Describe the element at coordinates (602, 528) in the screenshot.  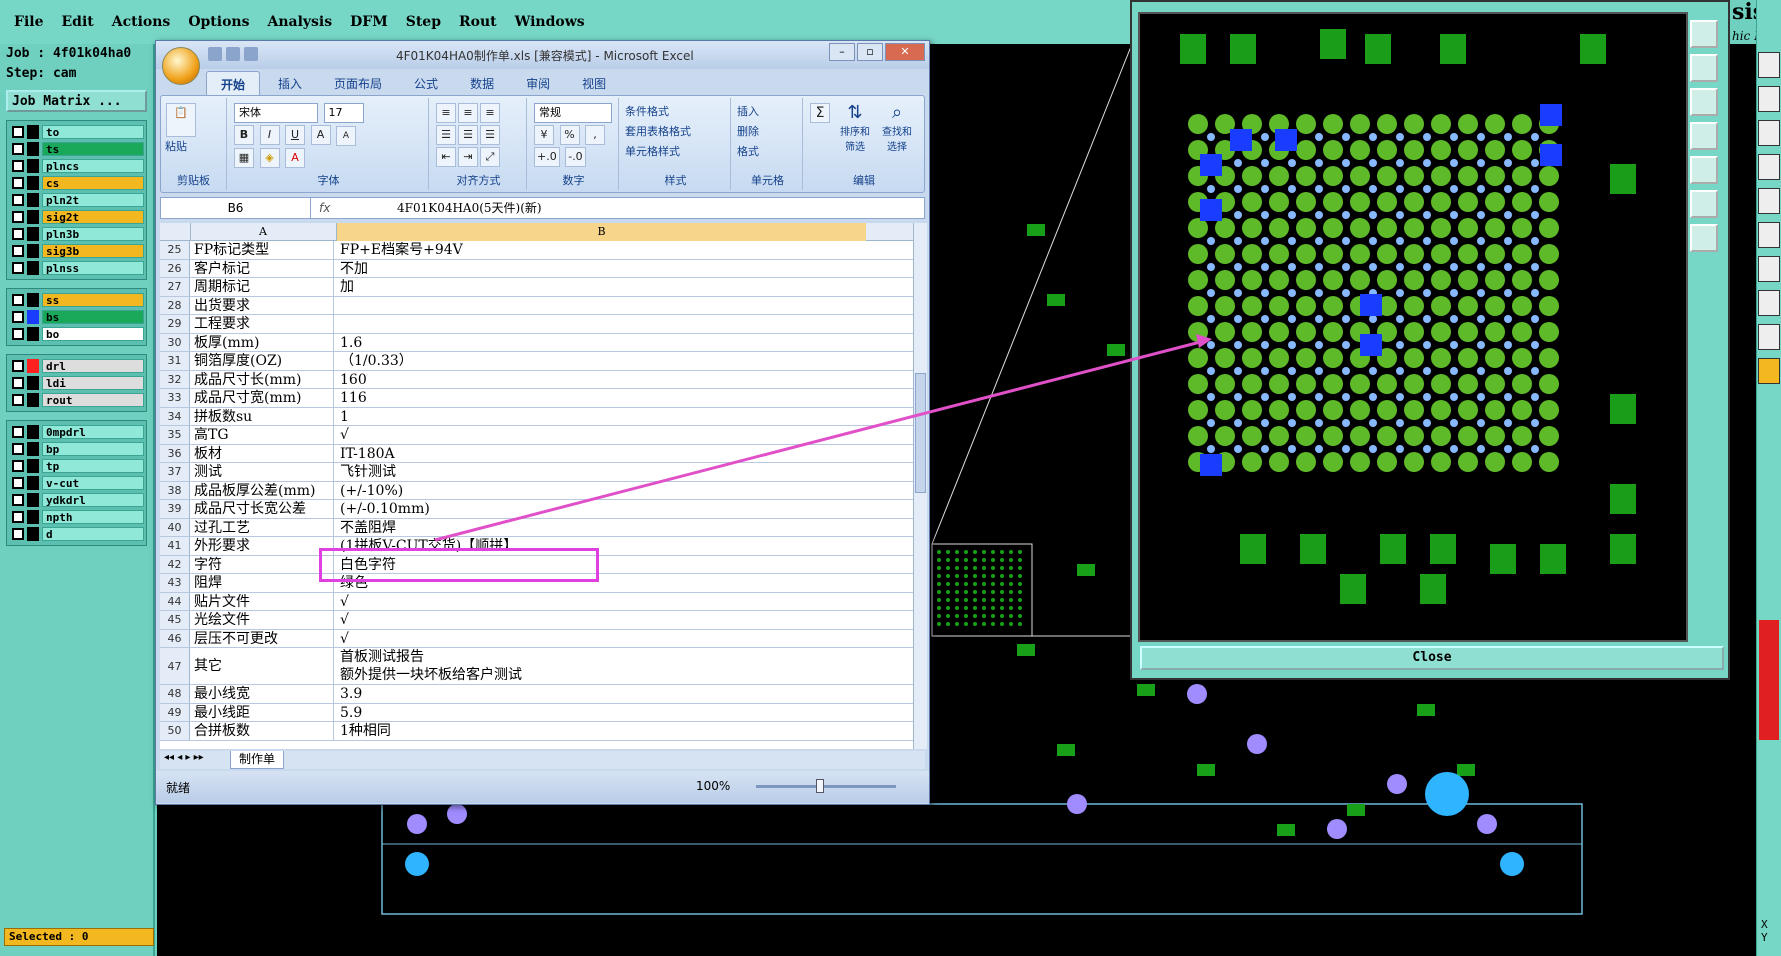
I see `cell-b: 不盖阻焊` at that location.